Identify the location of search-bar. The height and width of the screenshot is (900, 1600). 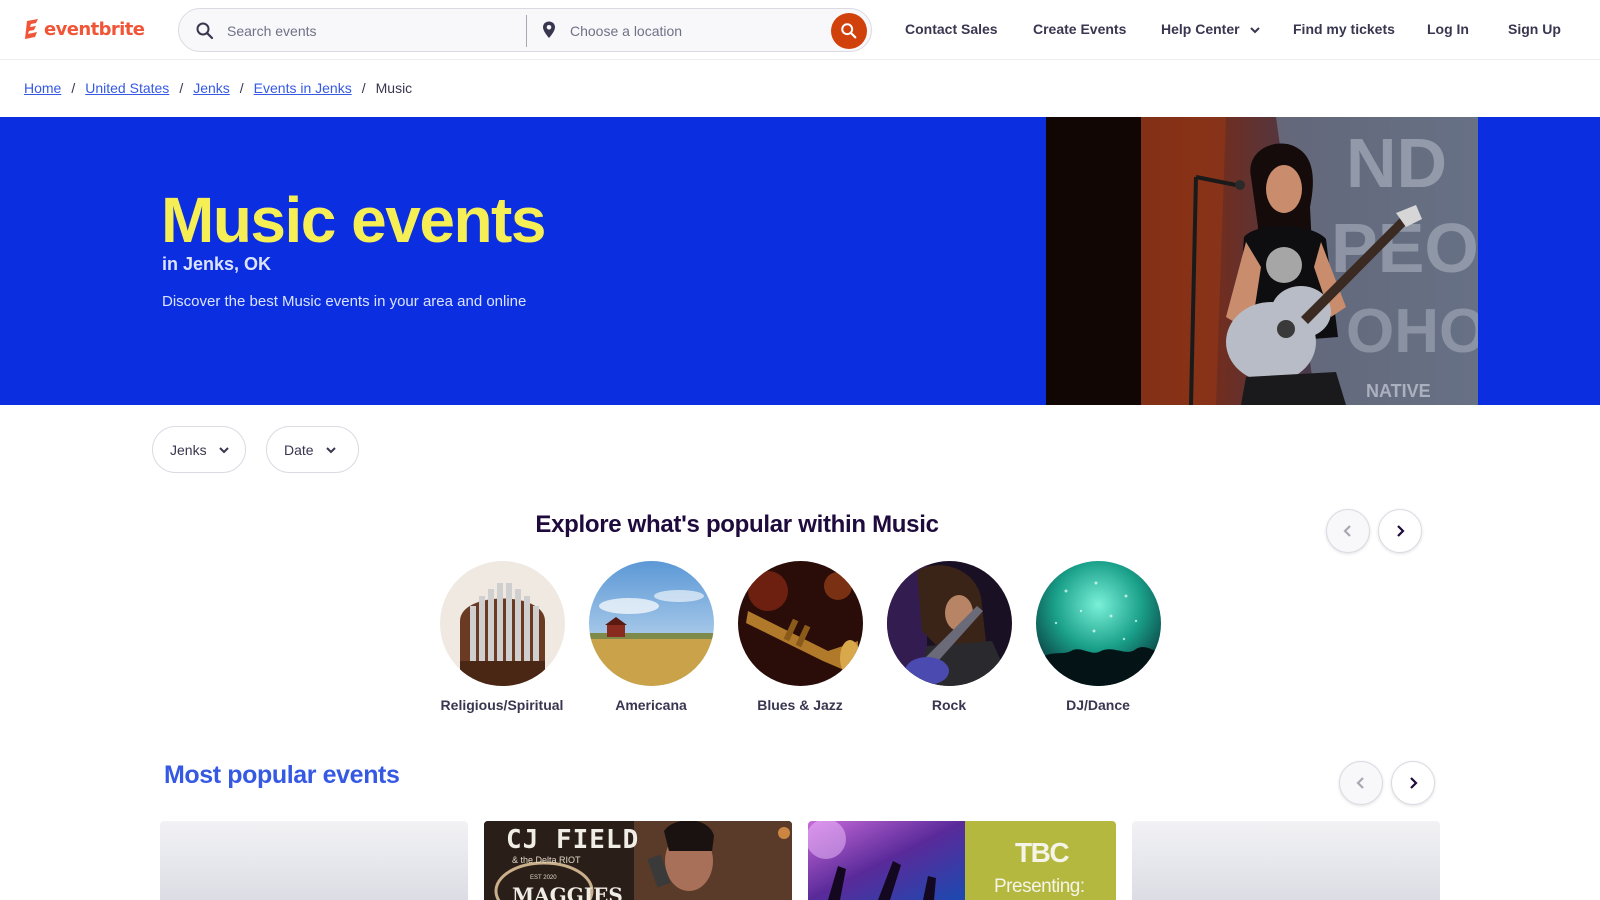
(525, 30).